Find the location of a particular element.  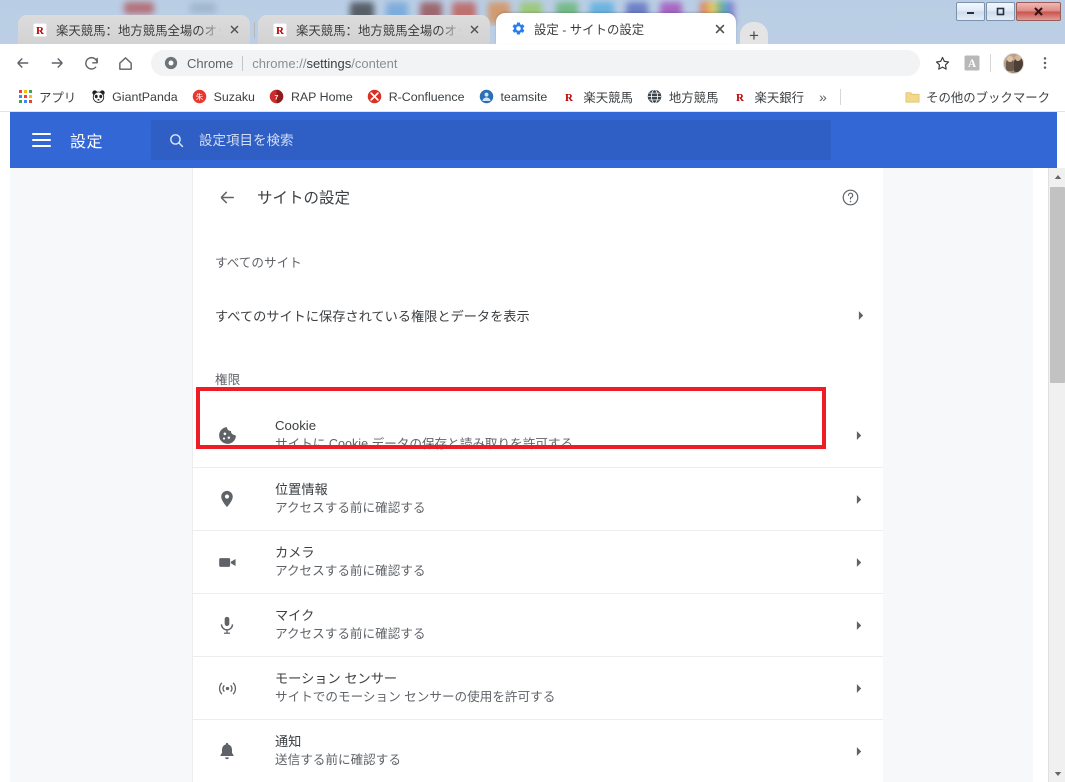

row-notifications: 通知 送信する前に確認する is located at coordinates (538, 750).